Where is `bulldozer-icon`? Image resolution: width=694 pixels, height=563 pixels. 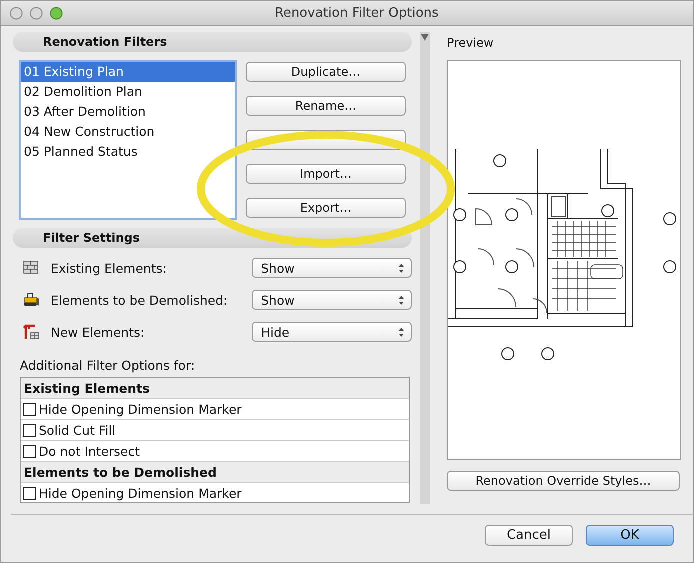
bulldozer-icon is located at coordinates (31, 300).